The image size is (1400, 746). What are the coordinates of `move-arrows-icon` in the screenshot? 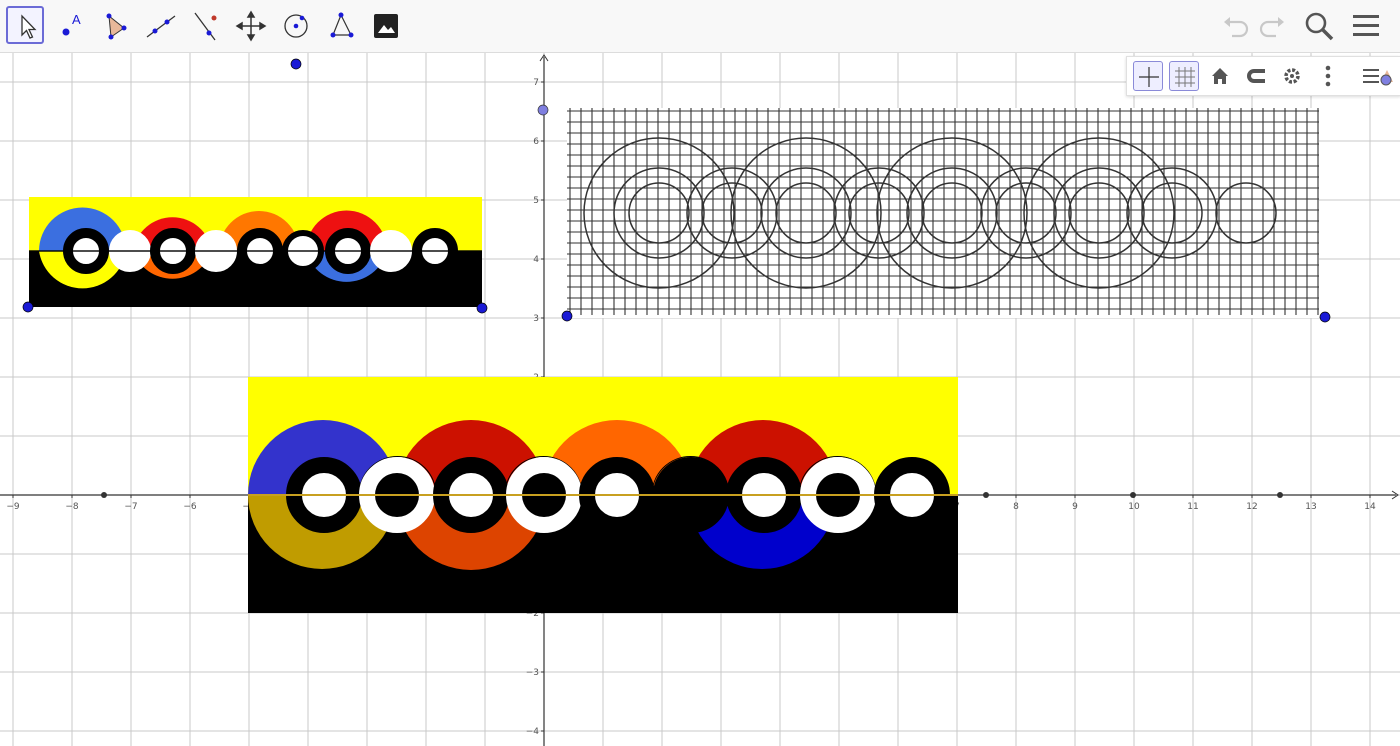 It's located at (251, 26).